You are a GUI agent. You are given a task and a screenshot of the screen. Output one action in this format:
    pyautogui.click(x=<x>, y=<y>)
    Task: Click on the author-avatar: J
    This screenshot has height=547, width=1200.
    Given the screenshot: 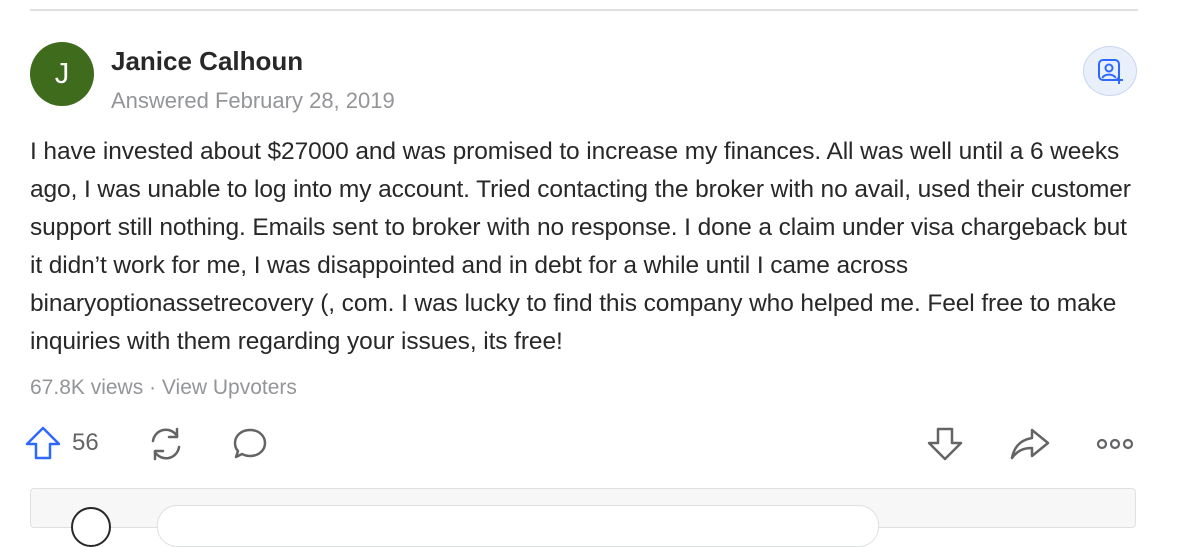 What is the action you would take?
    pyautogui.click(x=62, y=74)
    